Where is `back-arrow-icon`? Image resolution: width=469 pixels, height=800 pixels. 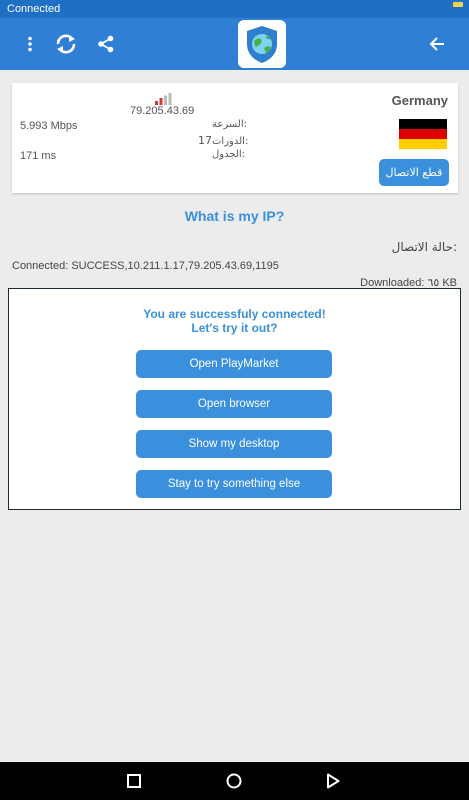
back-arrow-icon is located at coordinates (437, 44).